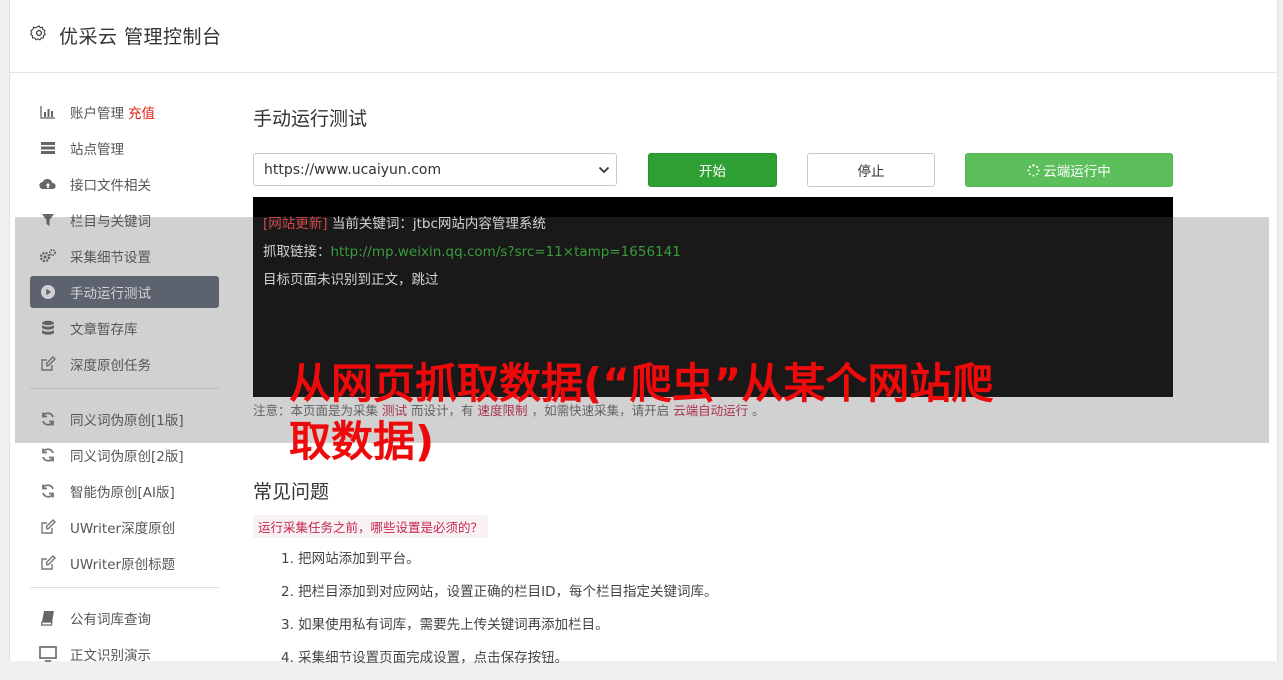 The image size is (1283, 680). What do you see at coordinates (310, 119) in the screenshot?
I see `page-title: 手动运行测试` at bounding box center [310, 119].